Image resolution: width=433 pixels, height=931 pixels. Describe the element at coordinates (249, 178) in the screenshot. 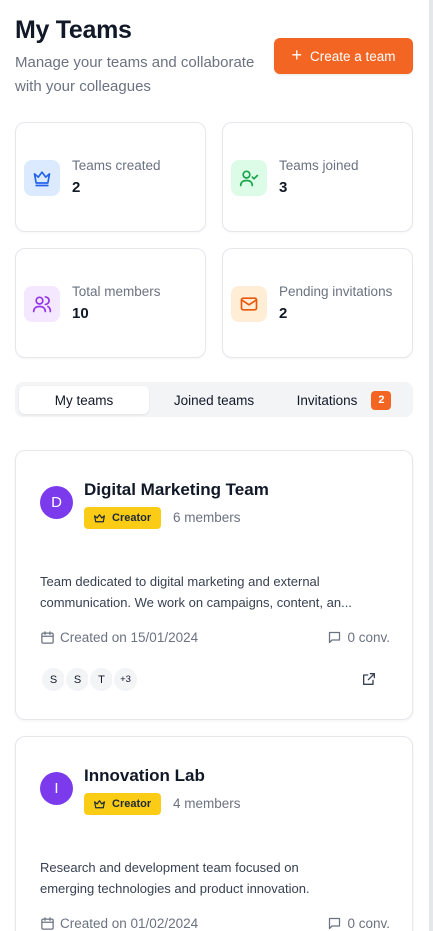

I see `user-check-icon` at that location.